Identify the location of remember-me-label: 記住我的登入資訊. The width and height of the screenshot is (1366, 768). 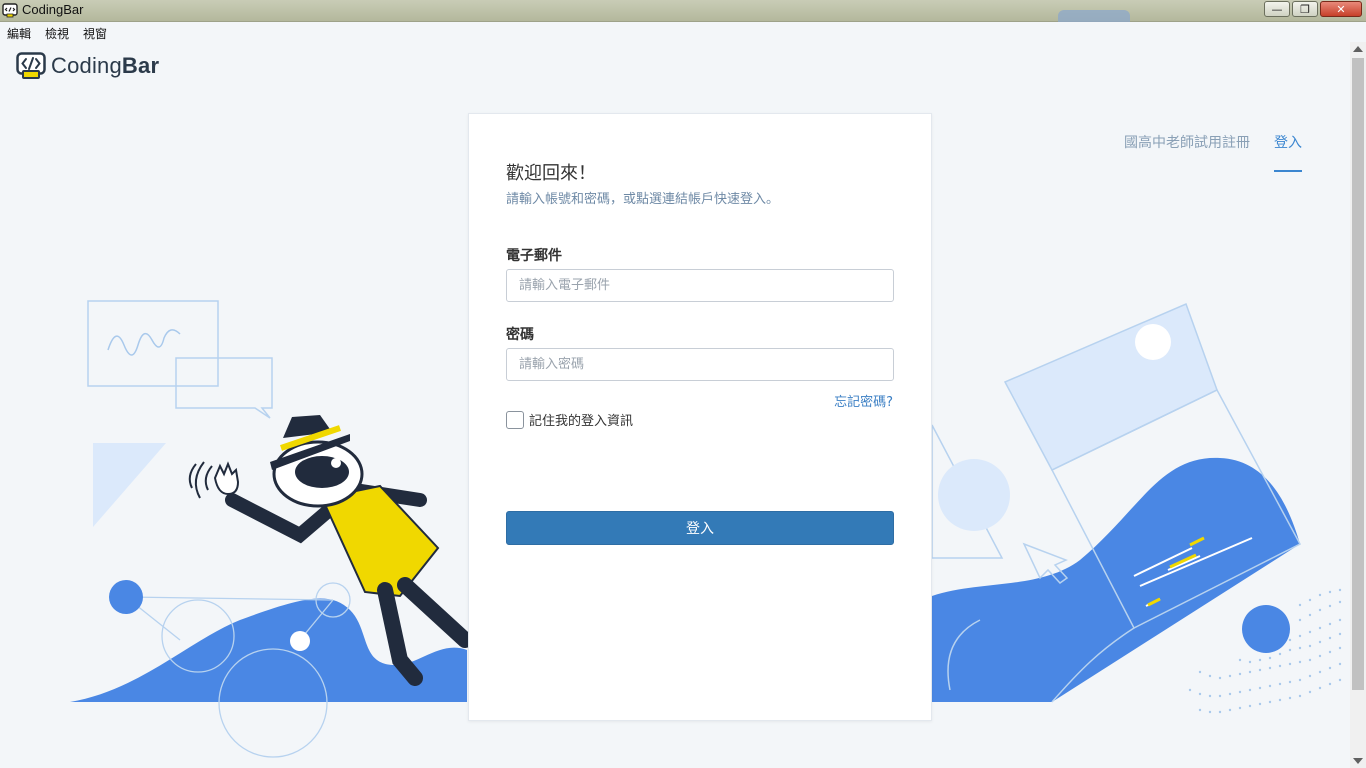
(581, 421).